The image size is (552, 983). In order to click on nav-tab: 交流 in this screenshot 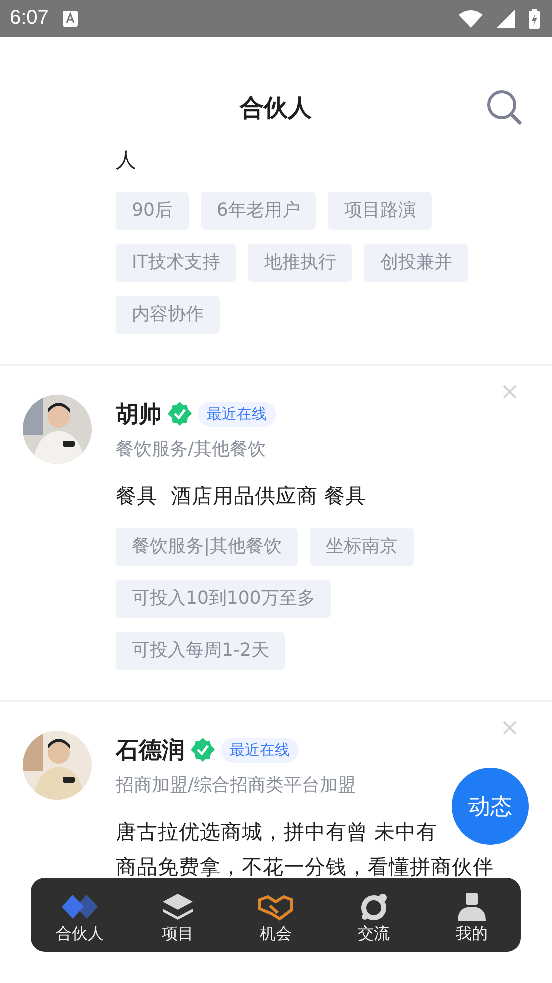, I will do `click(374, 915)`.